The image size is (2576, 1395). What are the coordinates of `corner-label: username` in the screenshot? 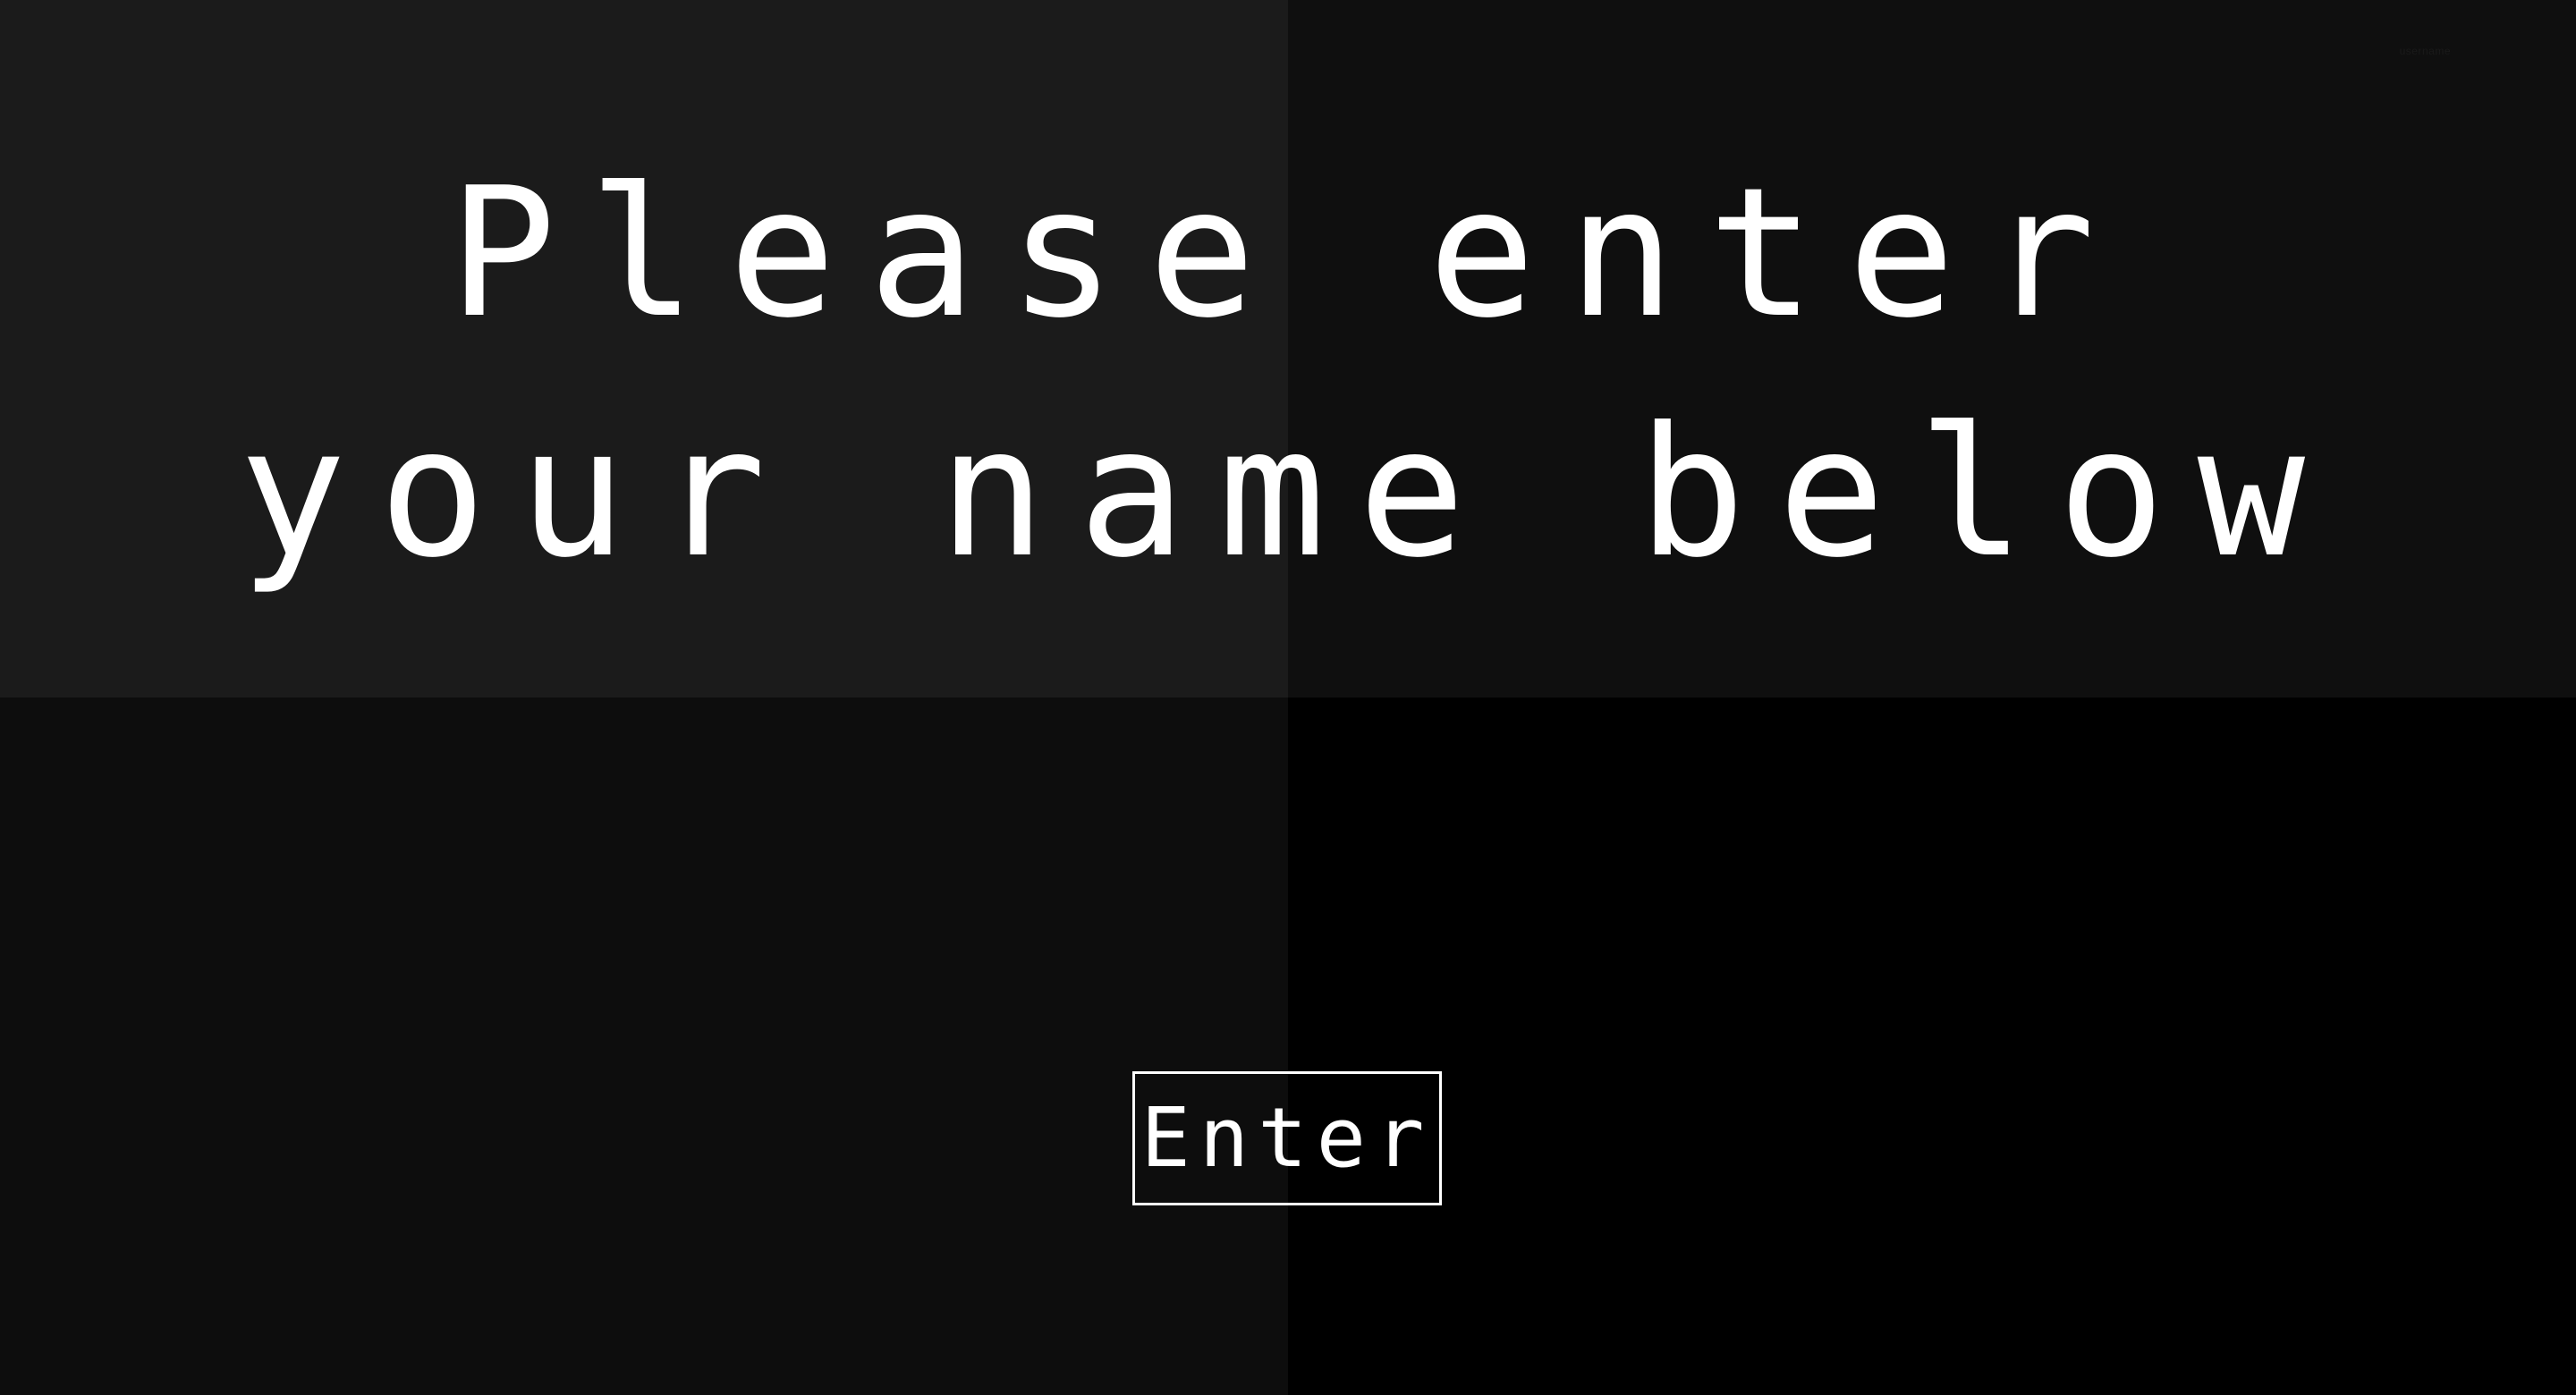 It's located at (2425, 51).